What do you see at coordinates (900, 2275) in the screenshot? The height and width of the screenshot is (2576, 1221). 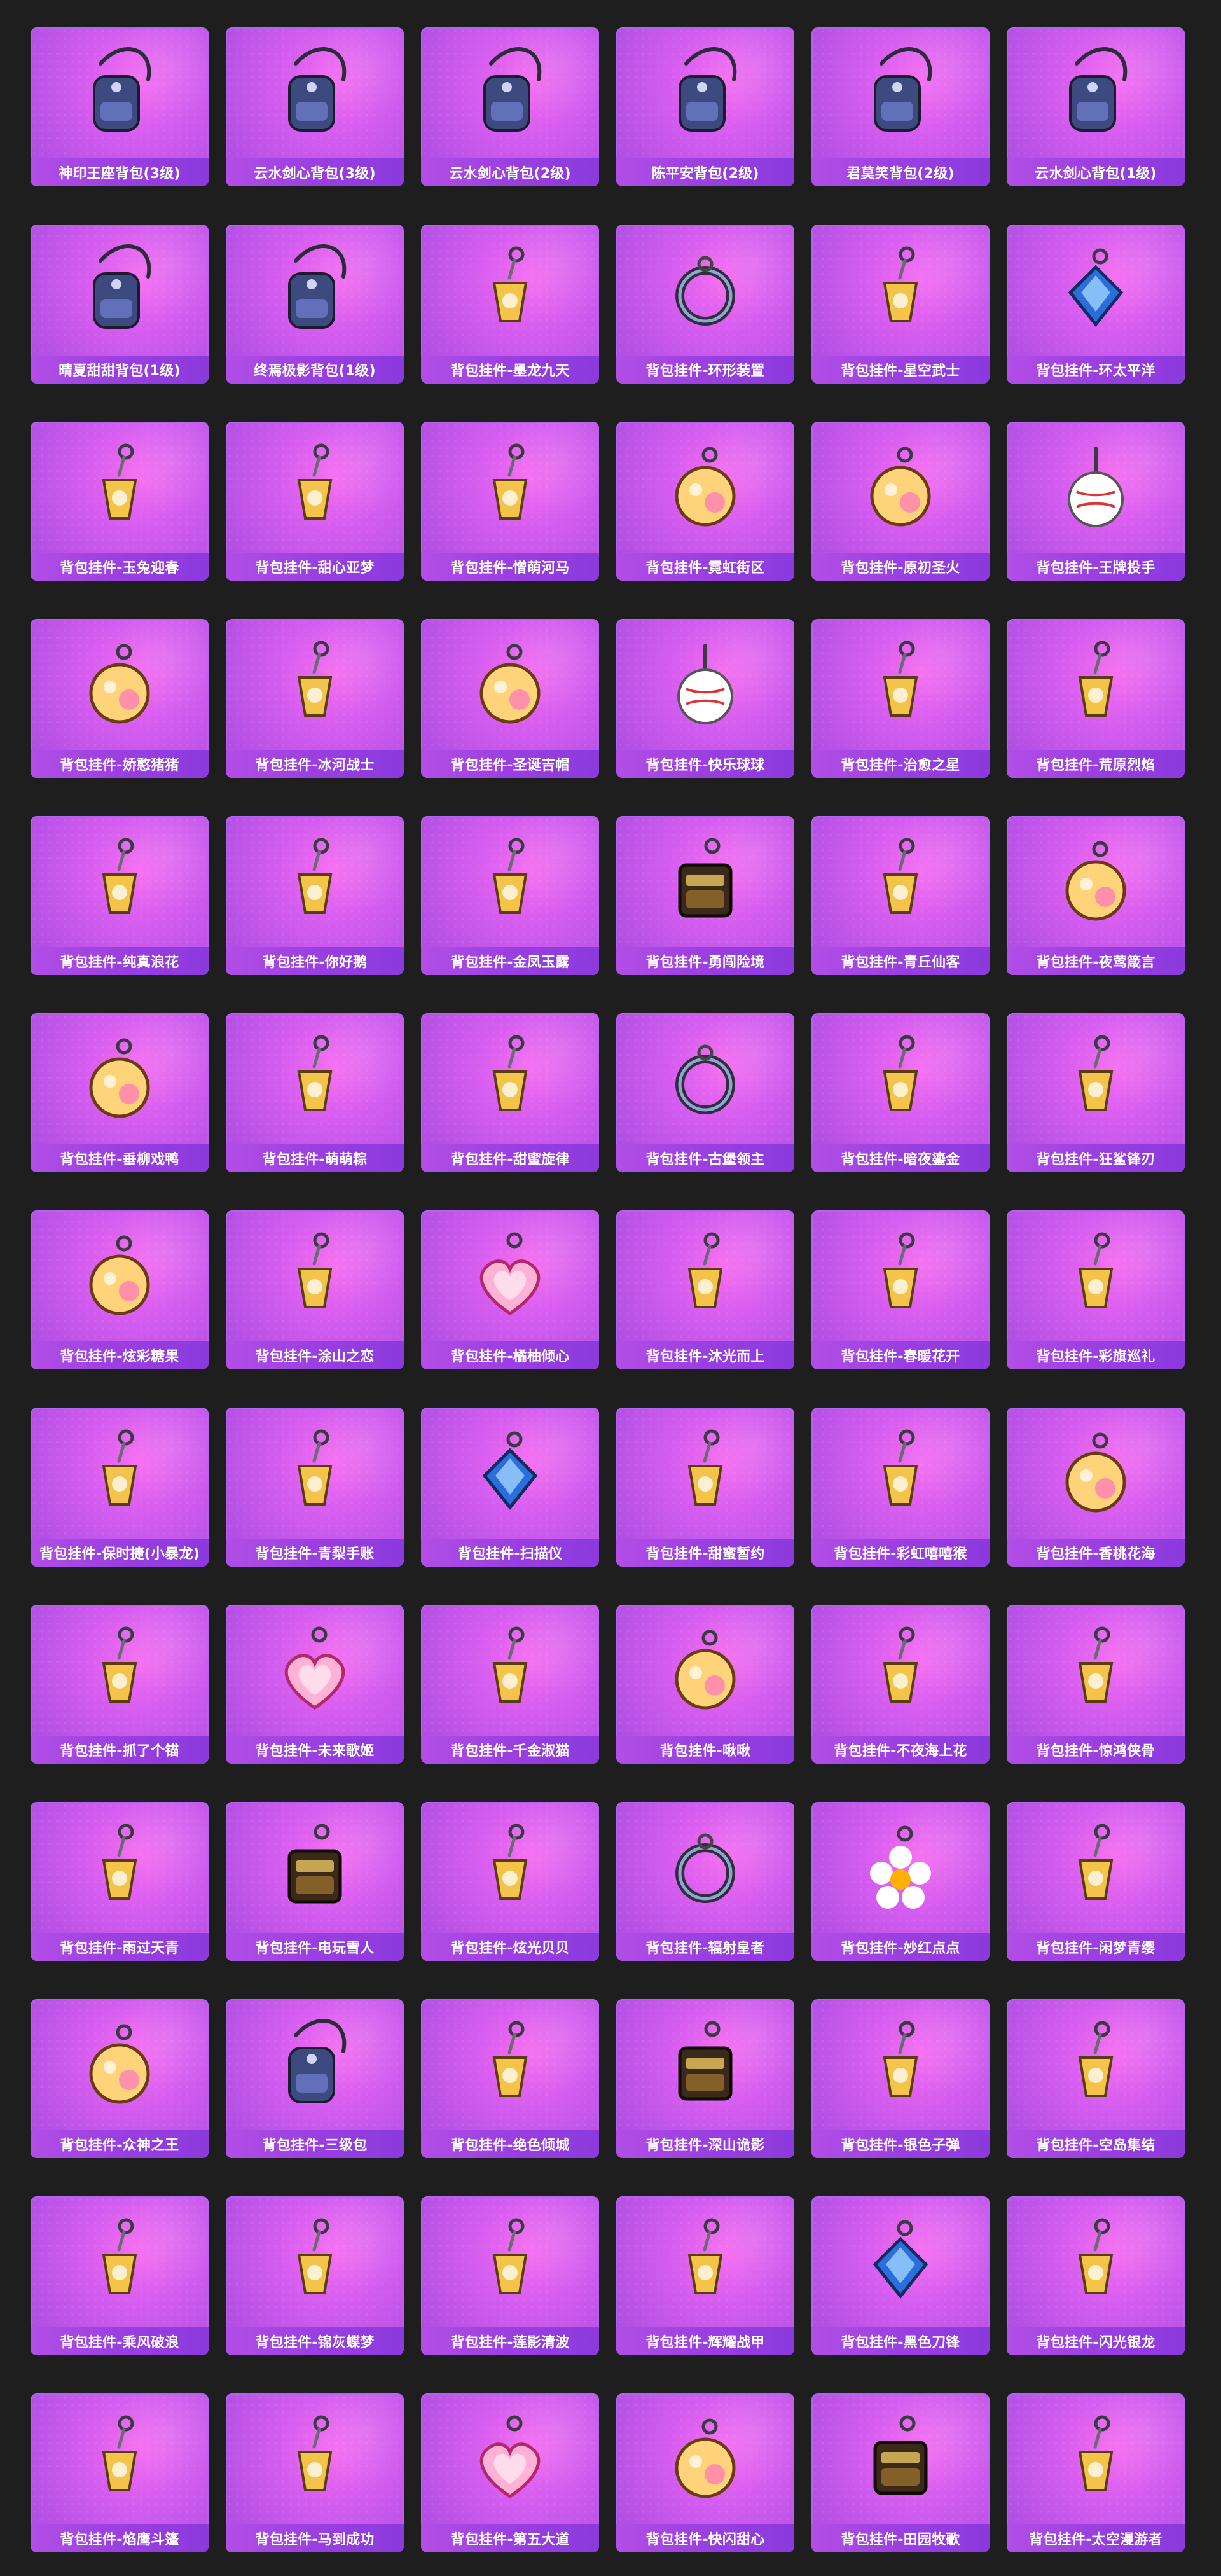 I see `item-card: 背包挂件-黑色刀锋` at bounding box center [900, 2275].